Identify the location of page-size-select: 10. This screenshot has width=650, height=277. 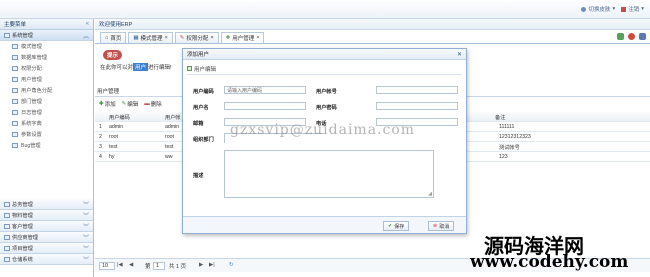
(107, 266).